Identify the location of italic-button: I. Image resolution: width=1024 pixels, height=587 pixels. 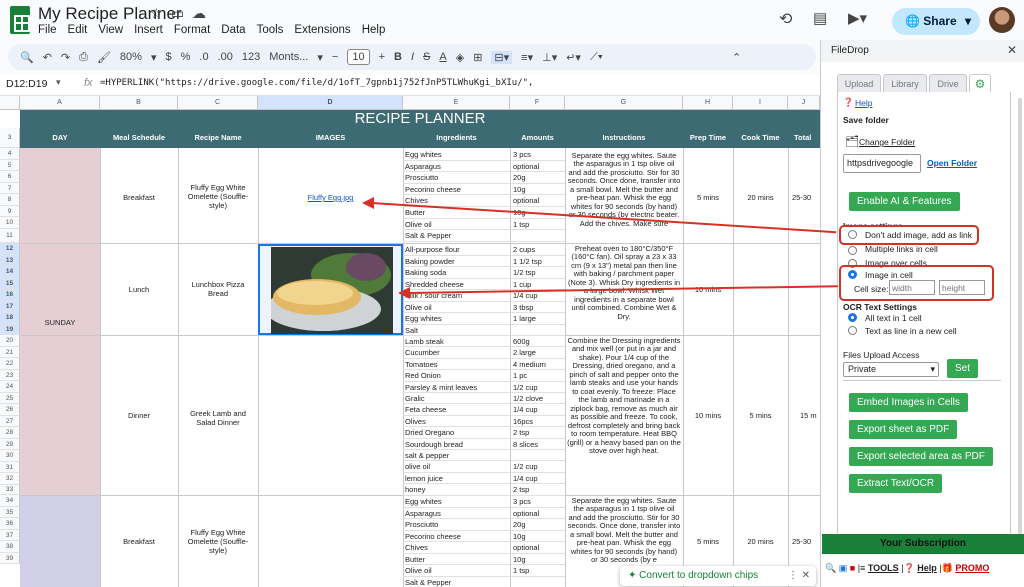
(412, 57).